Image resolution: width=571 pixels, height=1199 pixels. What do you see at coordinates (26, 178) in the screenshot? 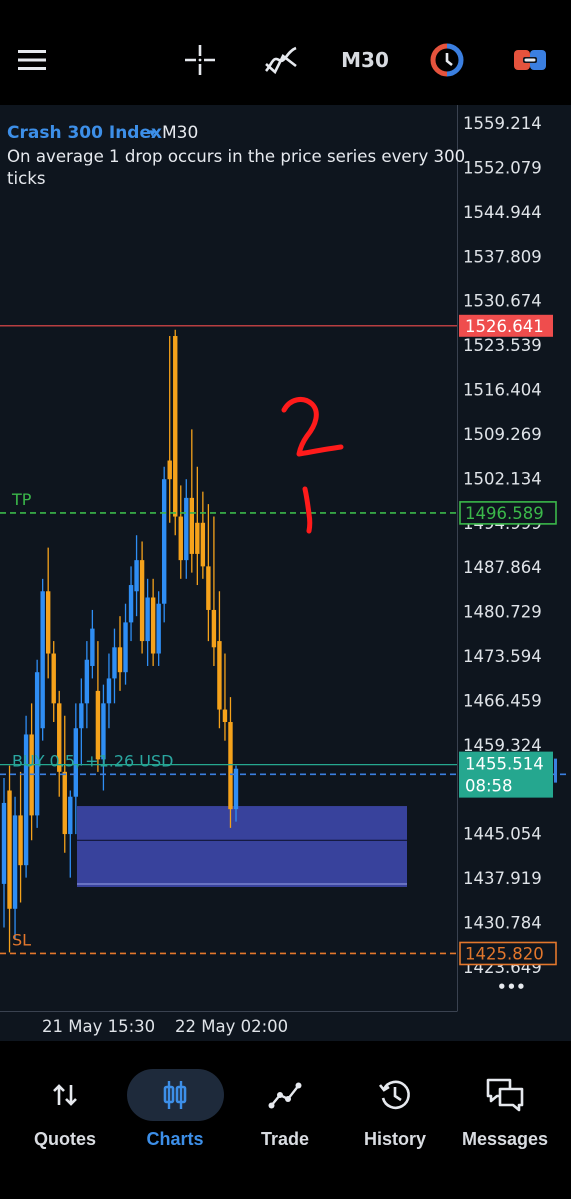
I see `symbol-description-cont: ticks` at bounding box center [26, 178].